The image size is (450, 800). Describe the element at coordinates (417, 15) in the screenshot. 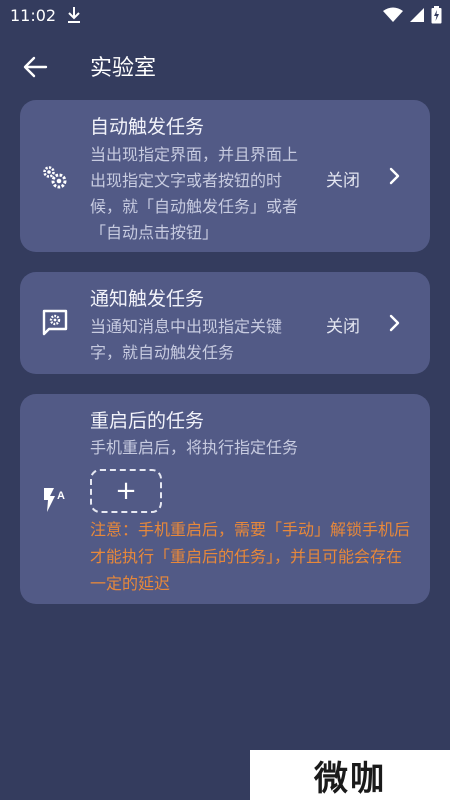

I see `signal-icon` at that location.